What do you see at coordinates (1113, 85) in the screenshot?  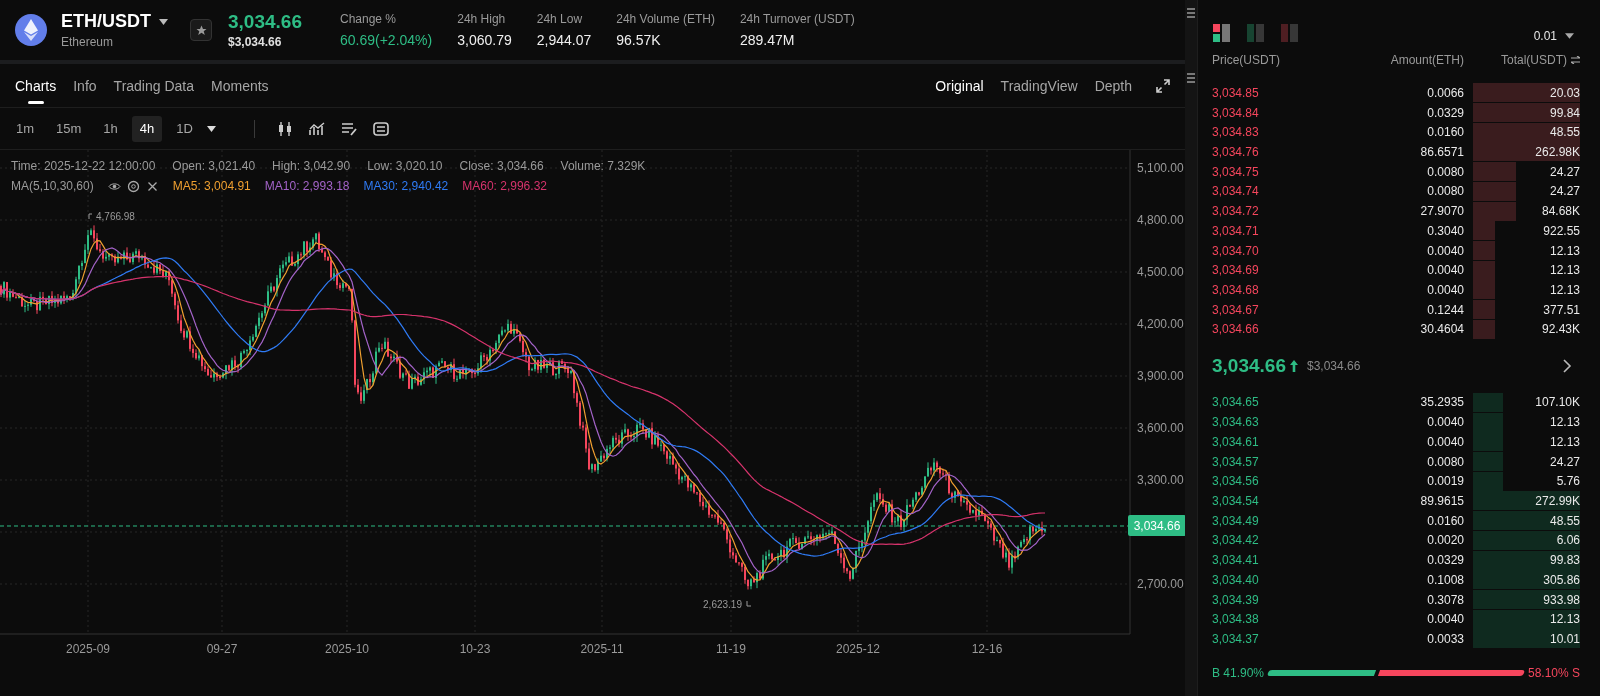 I see `chart-view-tab: Depth` at bounding box center [1113, 85].